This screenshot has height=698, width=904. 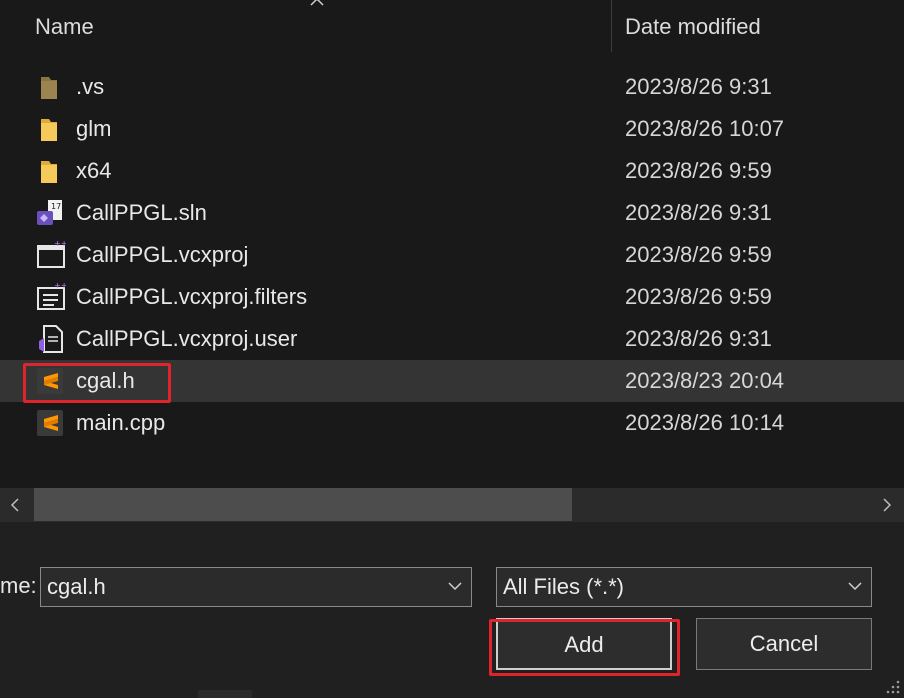 I want to click on file-row: ++ CallPPGL.vcxproj 2023/8/26 9:59, so click(x=452, y=255).